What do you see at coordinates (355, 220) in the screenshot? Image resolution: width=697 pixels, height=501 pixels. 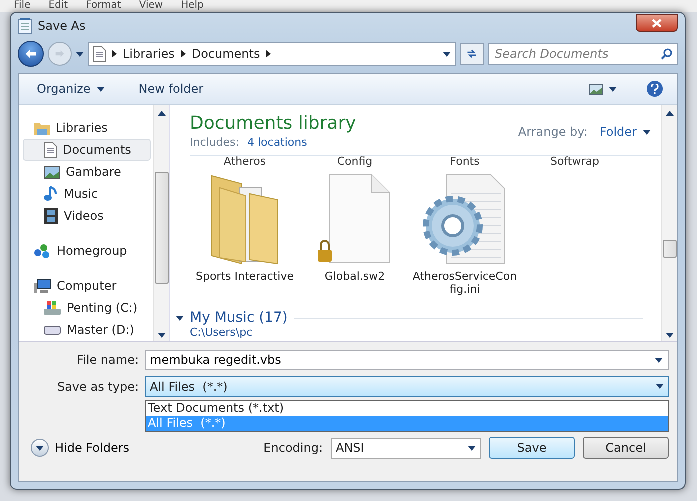 I see `locked-file-icon` at bounding box center [355, 220].